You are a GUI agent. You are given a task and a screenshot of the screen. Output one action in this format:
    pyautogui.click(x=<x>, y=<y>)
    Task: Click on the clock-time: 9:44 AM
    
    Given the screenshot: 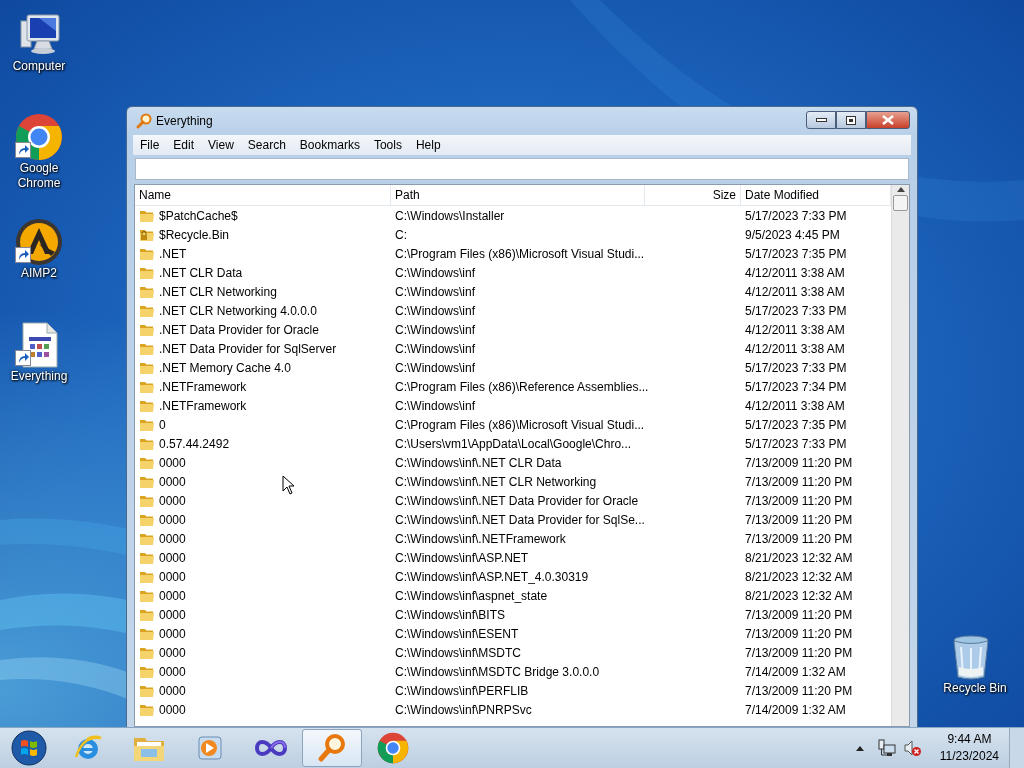 What is the action you would take?
    pyautogui.click(x=969, y=739)
    